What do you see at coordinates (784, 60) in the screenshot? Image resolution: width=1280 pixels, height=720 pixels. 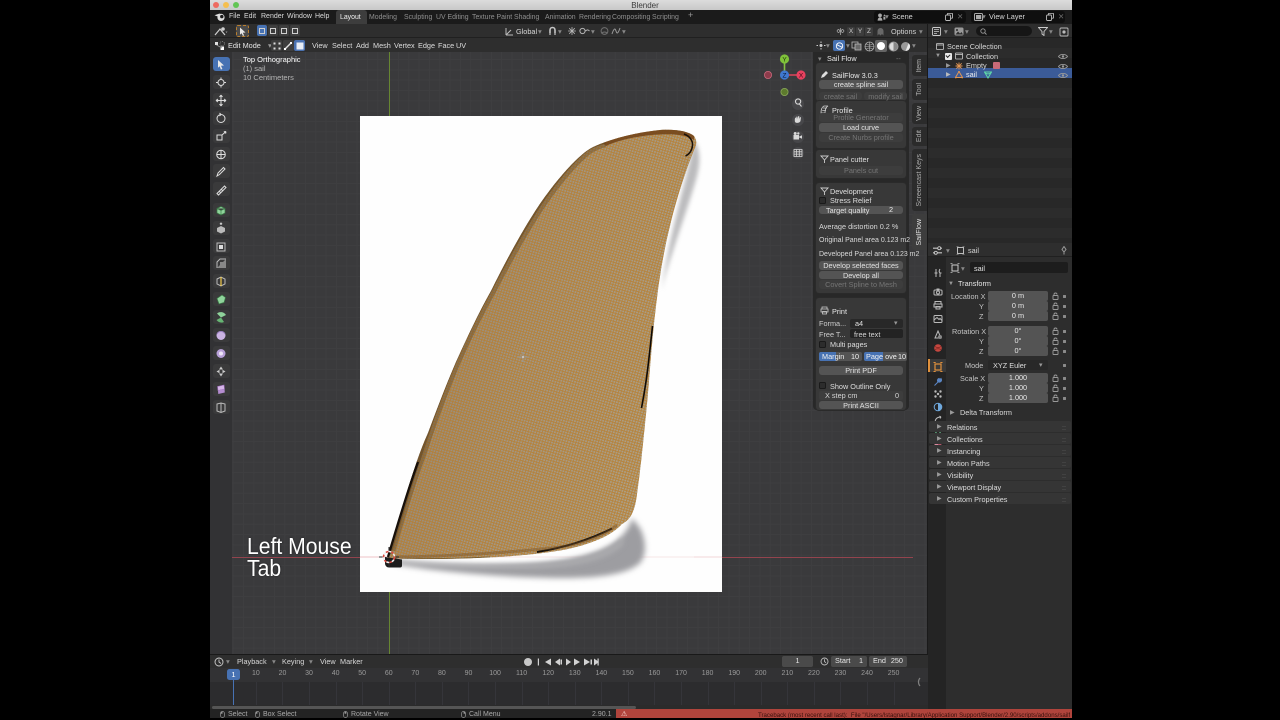 I see `svg-text: Y` at bounding box center [784, 60].